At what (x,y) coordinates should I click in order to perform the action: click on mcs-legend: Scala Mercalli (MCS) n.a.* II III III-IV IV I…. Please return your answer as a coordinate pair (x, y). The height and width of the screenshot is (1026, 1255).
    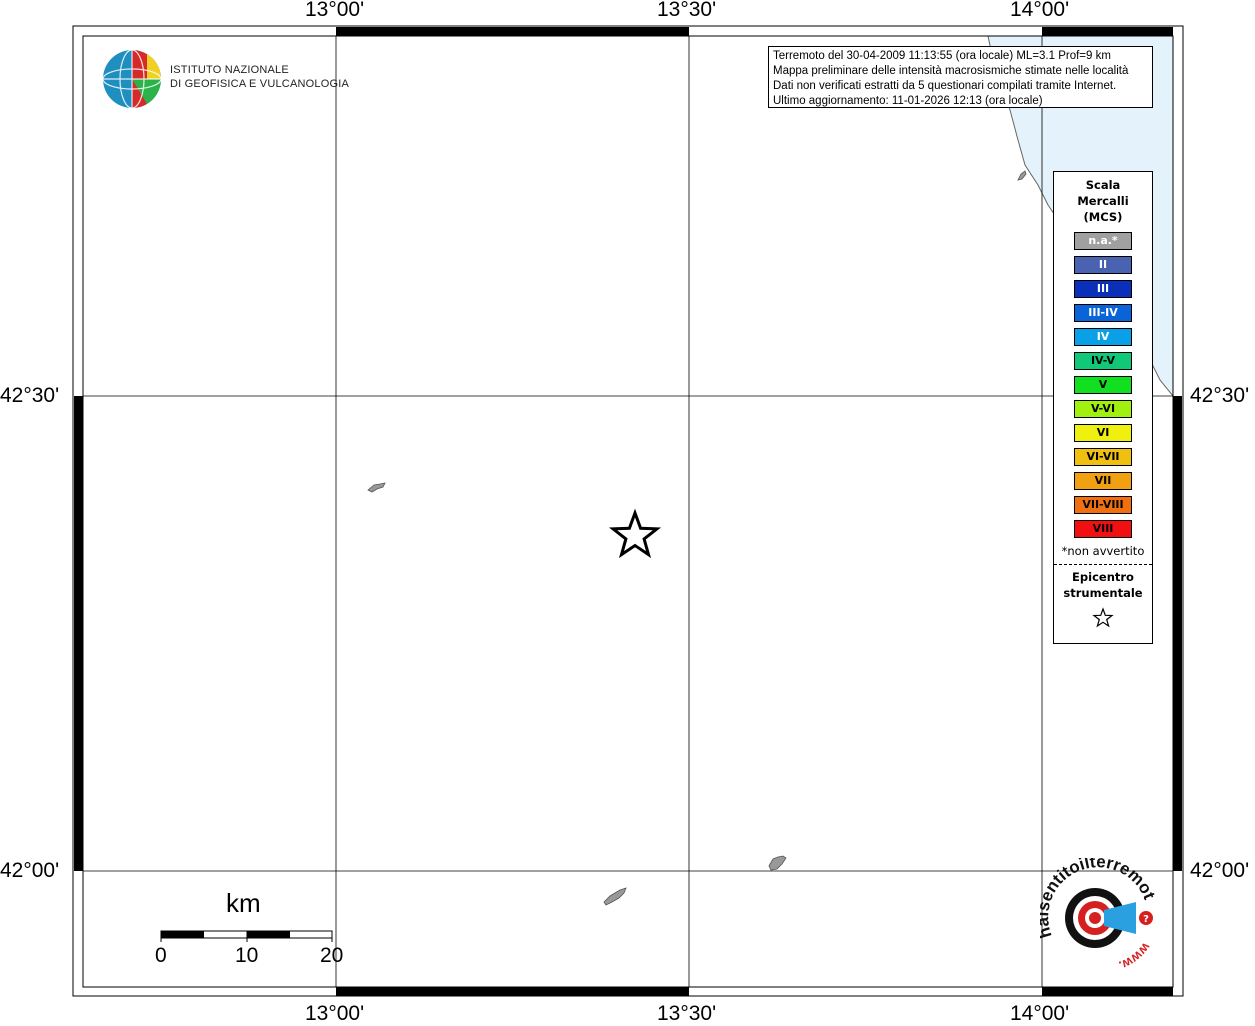
    Looking at the image, I should click on (1103, 407).